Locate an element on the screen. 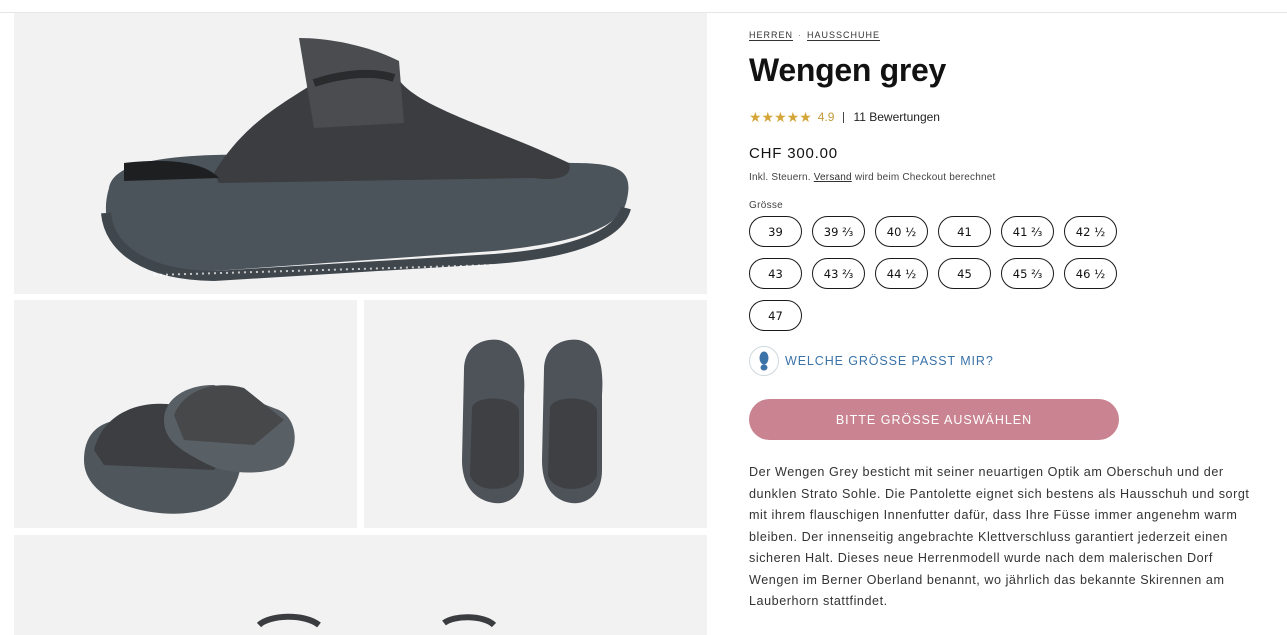 Image resolution: width=1287 pixels, height=635 pixels. breadcrumb: HERREN · HAUSSCHUHE is located at coordinates (814, 35).